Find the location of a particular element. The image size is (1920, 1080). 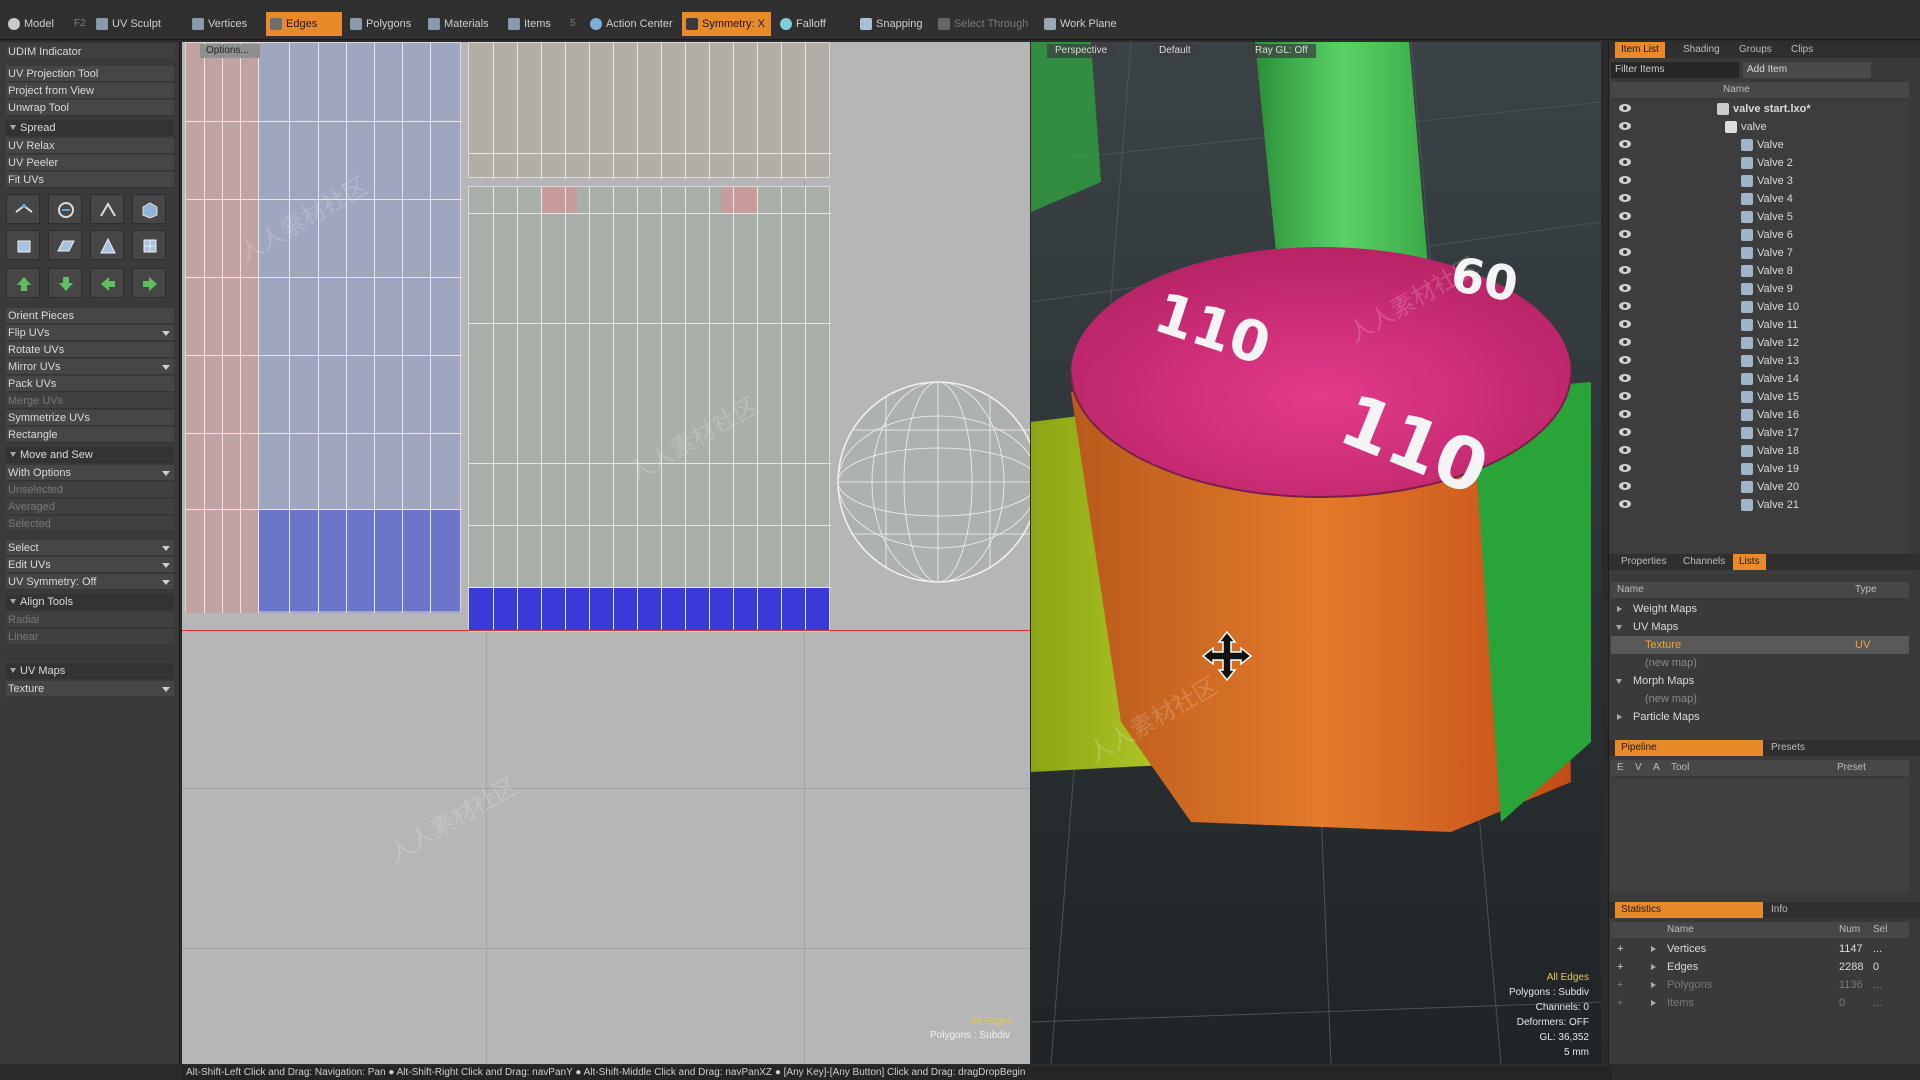

perspective-dropdown: Perspective is located at coordinates (1081, 51).